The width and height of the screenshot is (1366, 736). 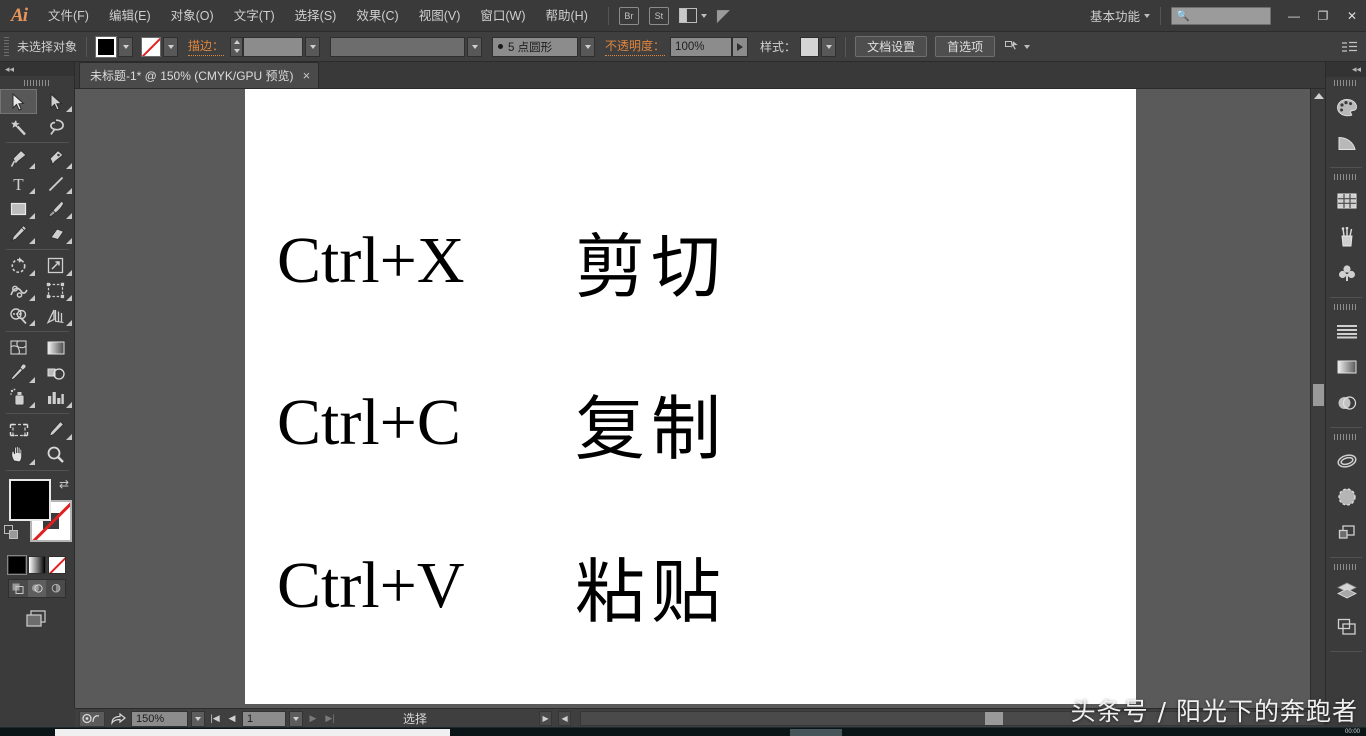 What do you see at coordinates (377, 16) in the screenshot?
I see `menu-effect: 效果(C)` at bounding box center [377, 16].